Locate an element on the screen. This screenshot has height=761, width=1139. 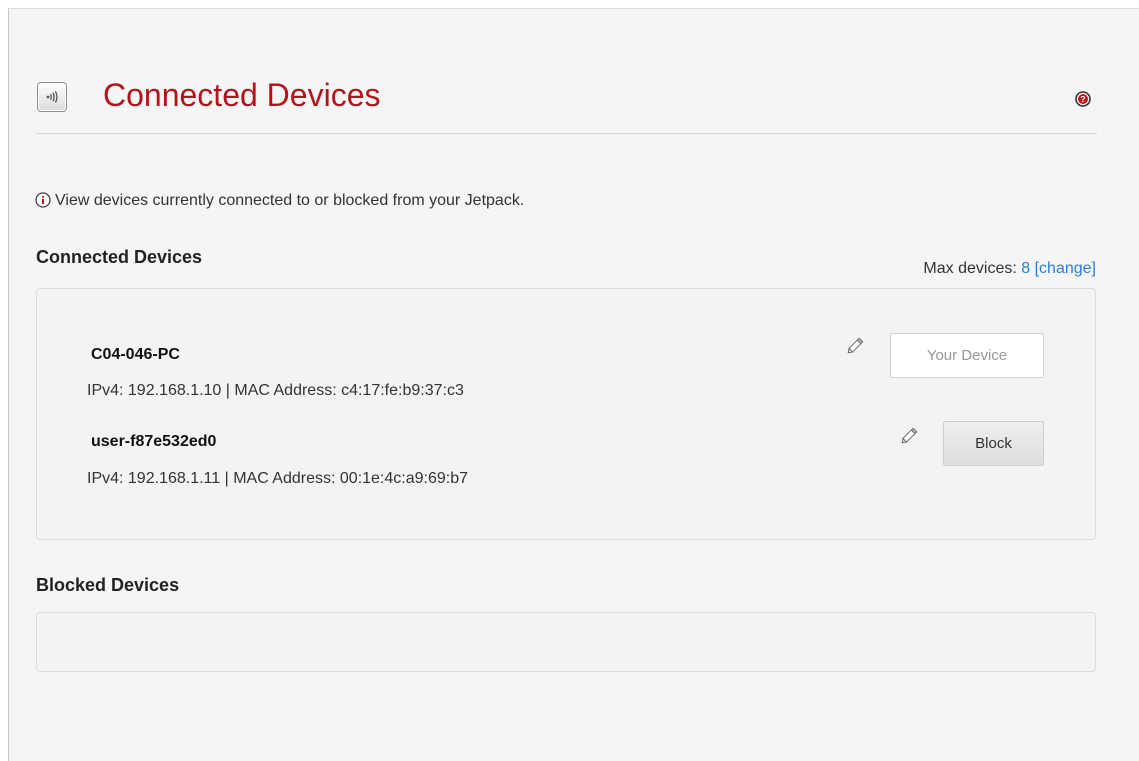
your-device-button: Your Device is located at coordinates (967, 355).